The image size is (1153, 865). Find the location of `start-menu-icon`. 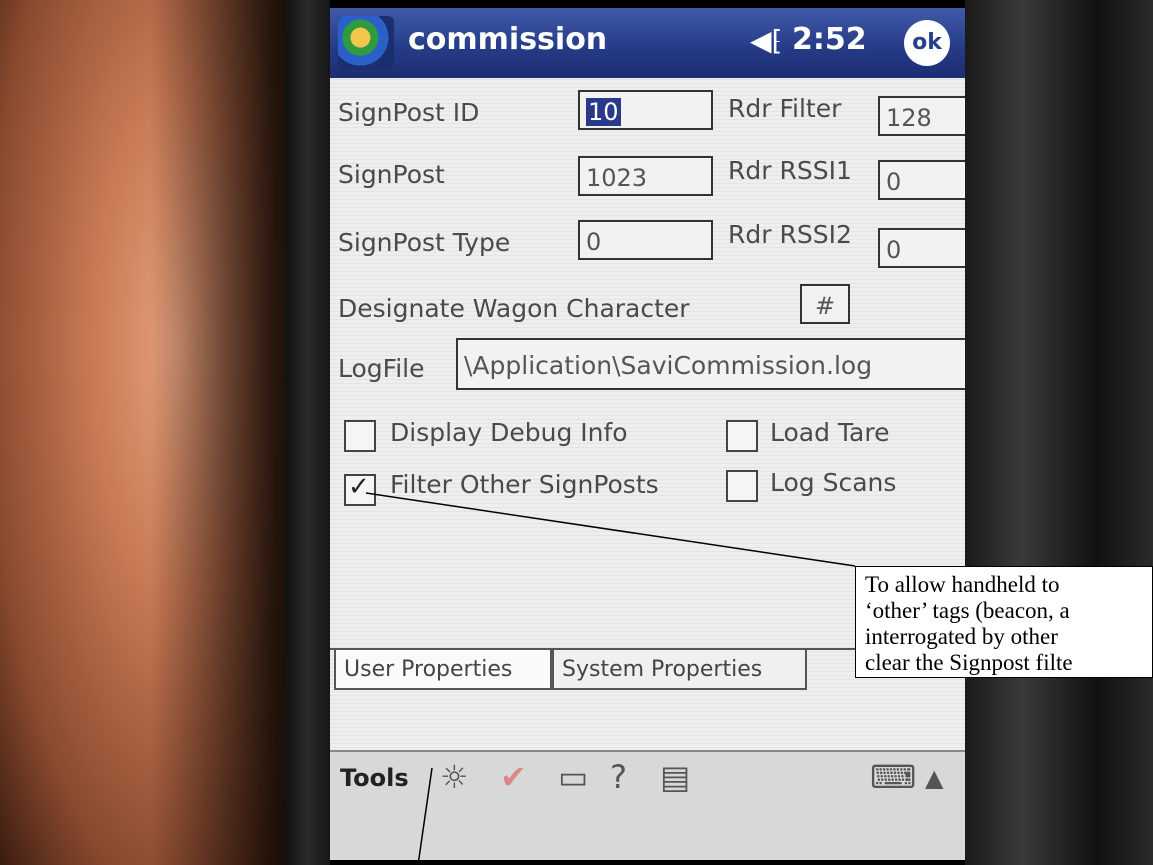

start-menu-icon is located at coordinates (366, 43).